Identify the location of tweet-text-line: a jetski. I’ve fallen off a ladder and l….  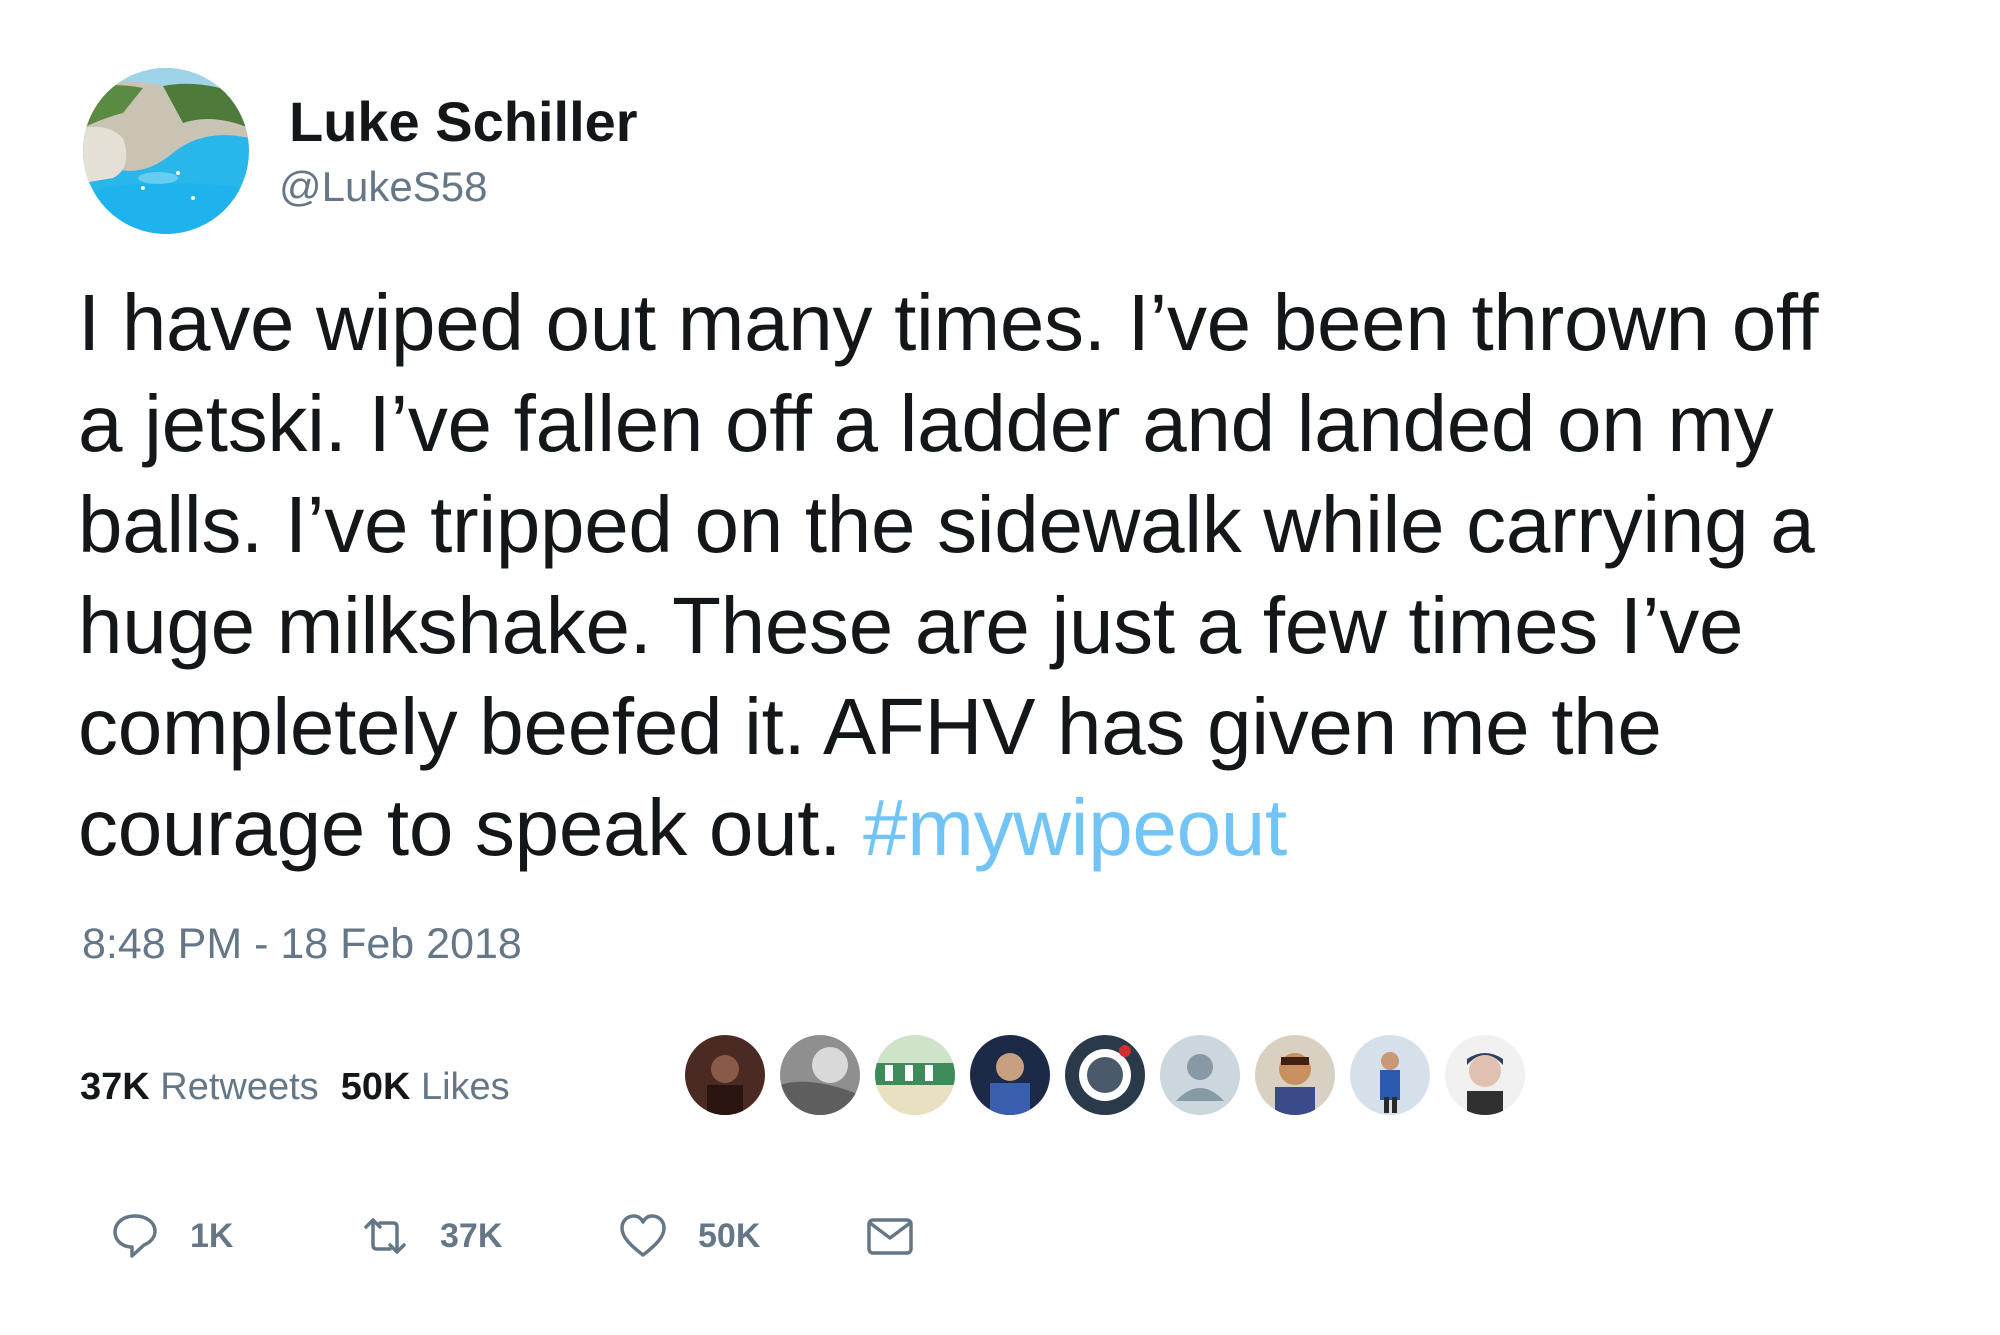
(926, 423).